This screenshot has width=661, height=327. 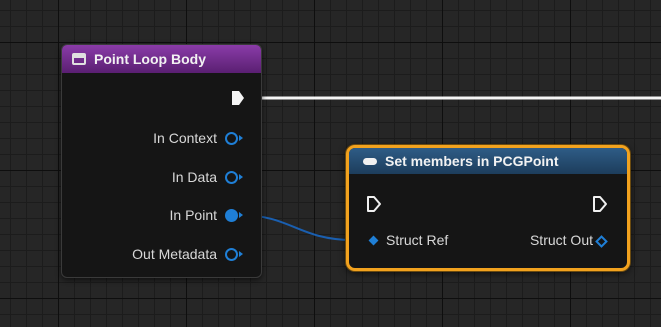 What do you see at coordinates (193, 215) in the screenshot?
I see `pin-label: In Point` at bounding box center [193, 215].